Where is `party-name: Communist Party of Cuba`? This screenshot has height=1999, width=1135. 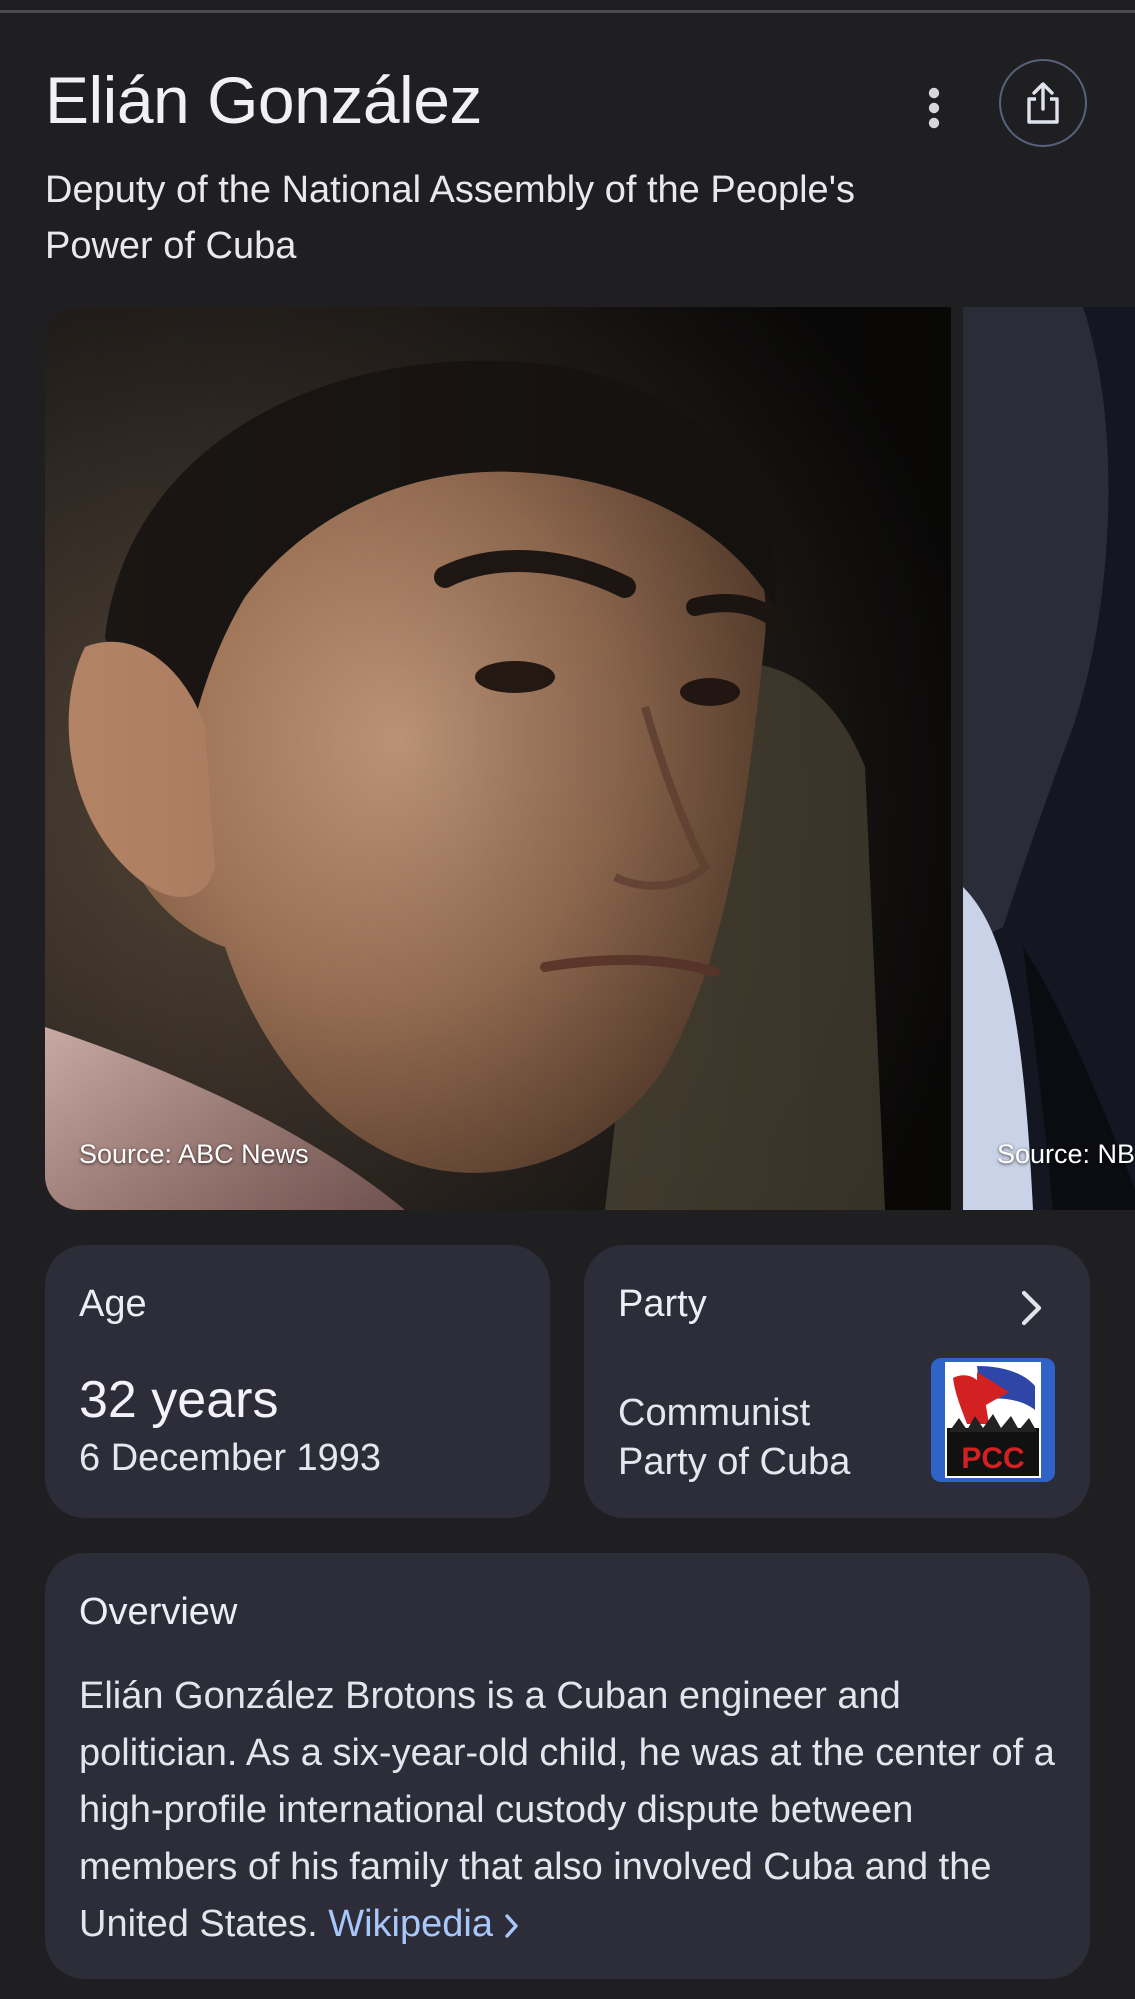 party-name: Communist Party of Cuba is located at coordinates (734, 1437).